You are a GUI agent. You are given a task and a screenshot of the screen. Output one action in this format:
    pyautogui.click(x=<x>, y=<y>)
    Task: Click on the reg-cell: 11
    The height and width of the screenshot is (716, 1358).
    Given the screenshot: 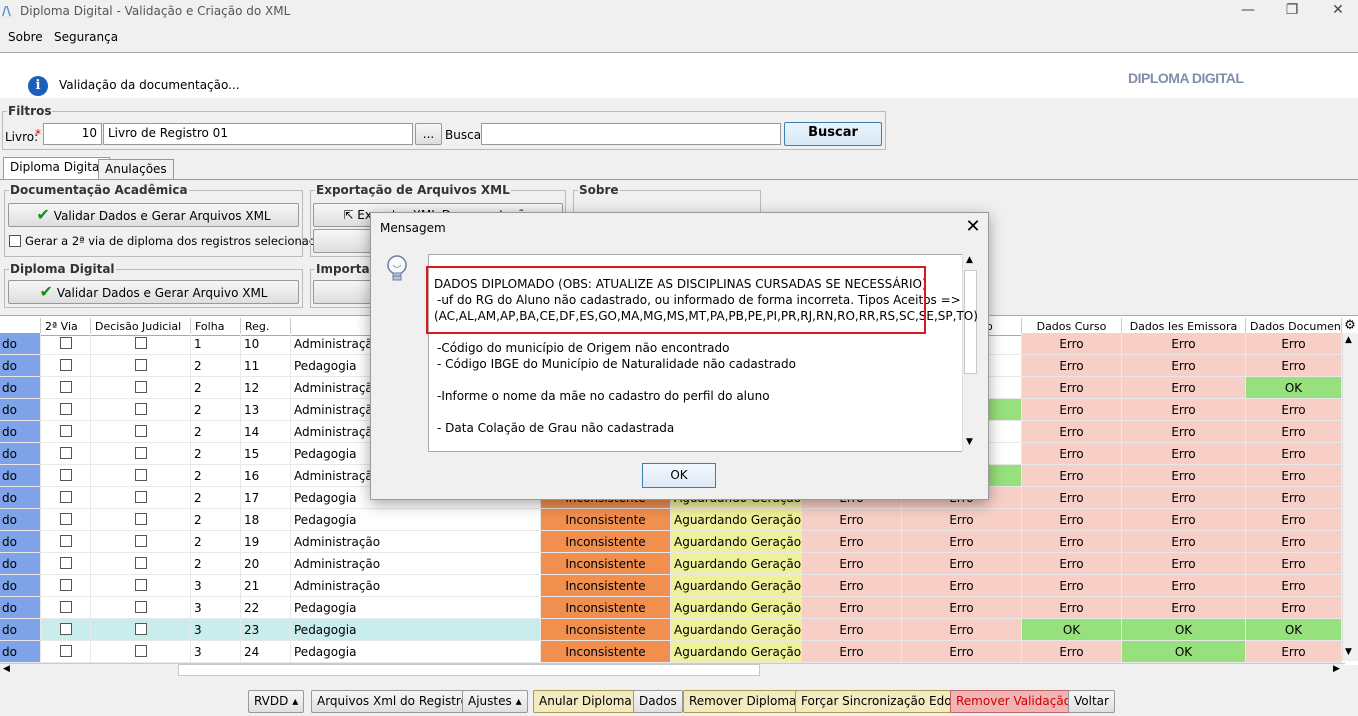 What is the action you would take?
    pyautogui.click(x=266, y=366)
    